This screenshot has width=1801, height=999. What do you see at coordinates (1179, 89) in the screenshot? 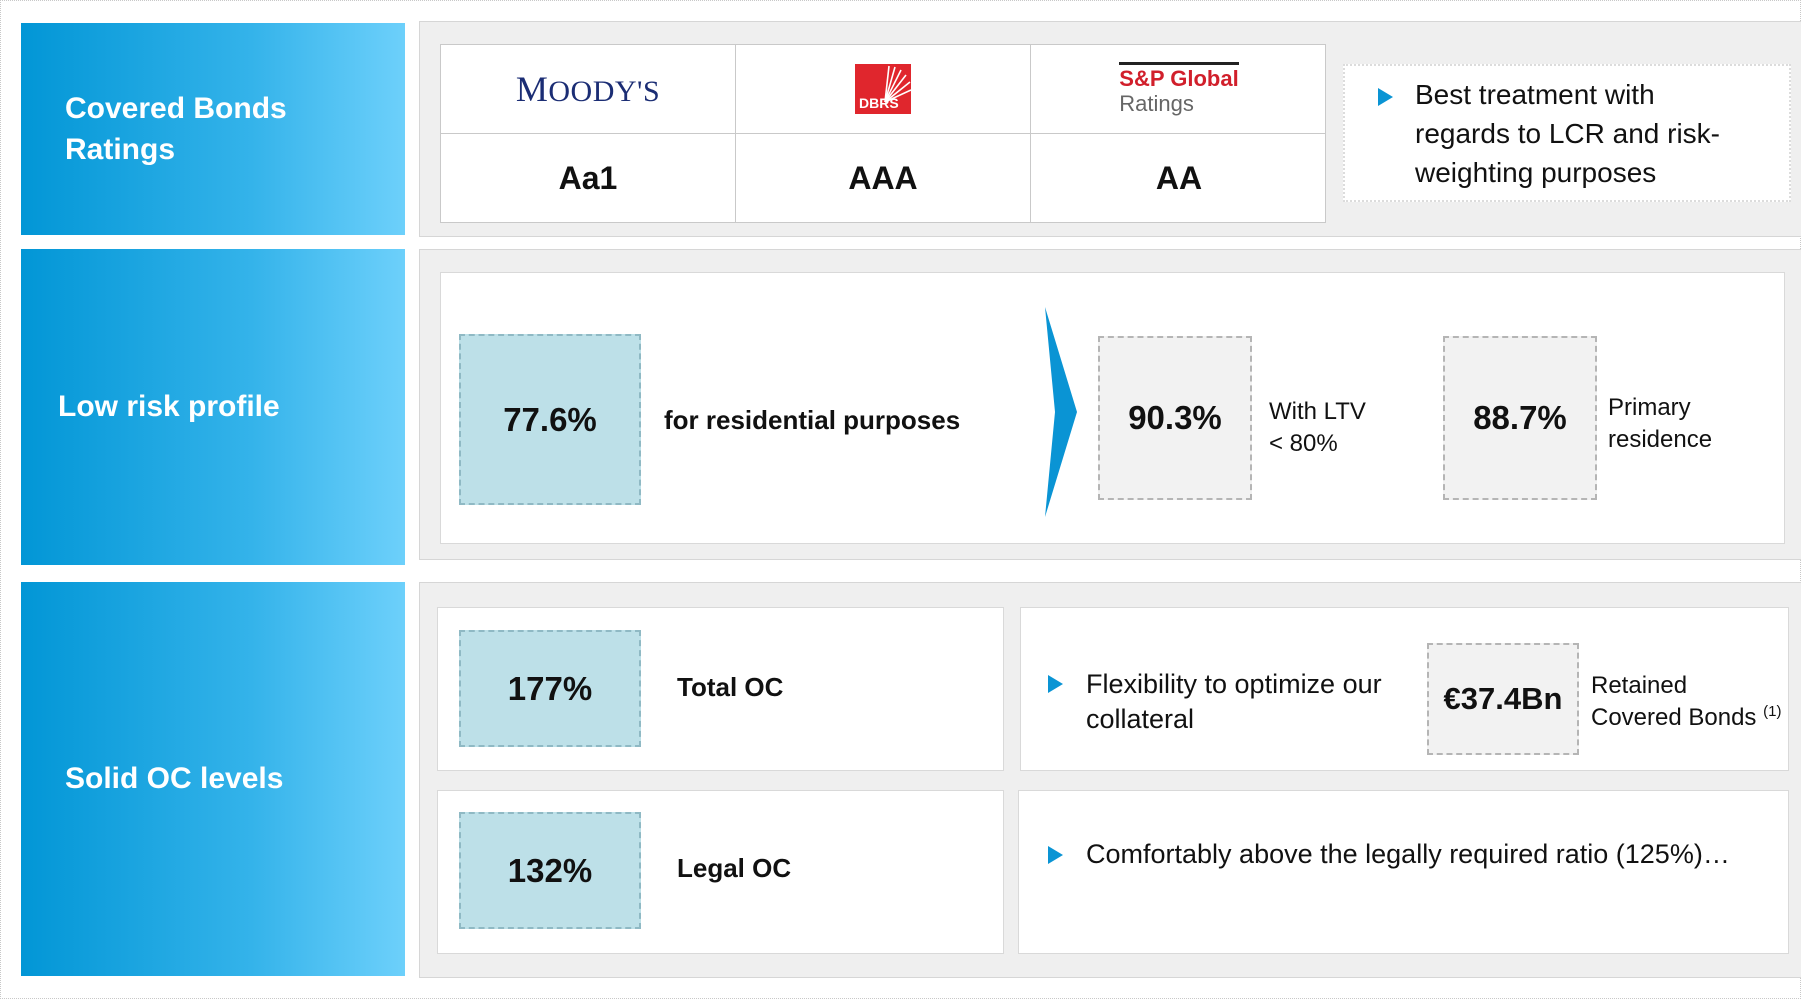
I see `sp-global-logo: S&P Global Ratings` at bounding box center [1179, 89].